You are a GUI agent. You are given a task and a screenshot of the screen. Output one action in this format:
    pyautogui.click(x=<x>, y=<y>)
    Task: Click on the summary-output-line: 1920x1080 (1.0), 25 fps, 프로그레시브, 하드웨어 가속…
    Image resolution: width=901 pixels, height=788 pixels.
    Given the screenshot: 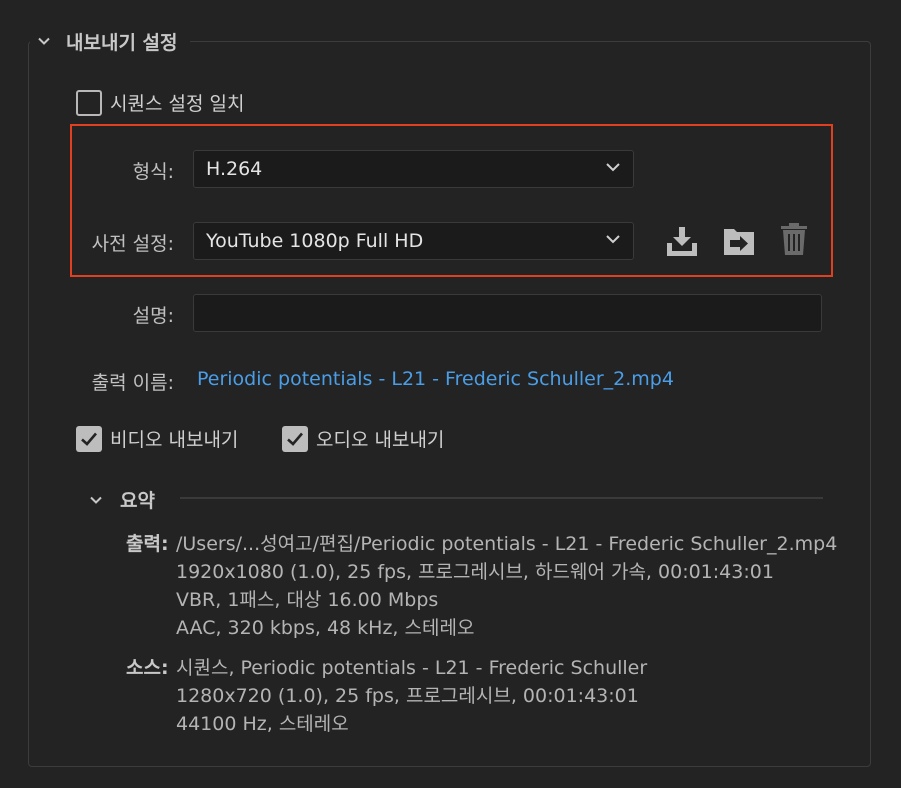 What is the action you would take?
    pyautogui.click(x=475, y=572)
    